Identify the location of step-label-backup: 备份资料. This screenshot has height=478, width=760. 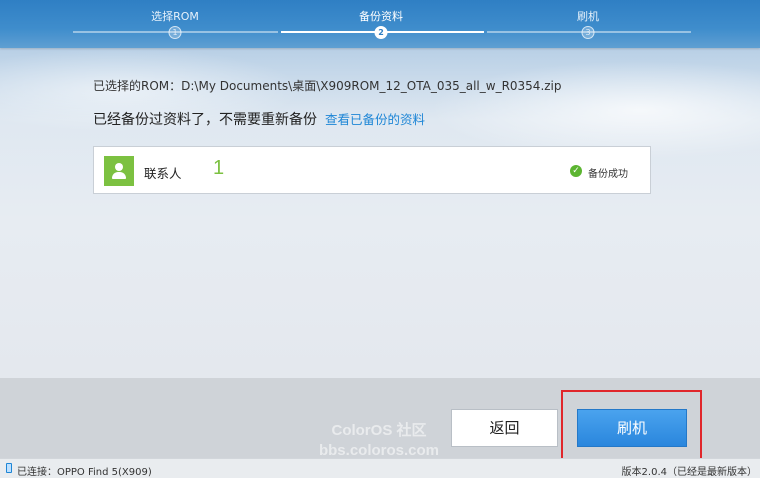
(381, 16).